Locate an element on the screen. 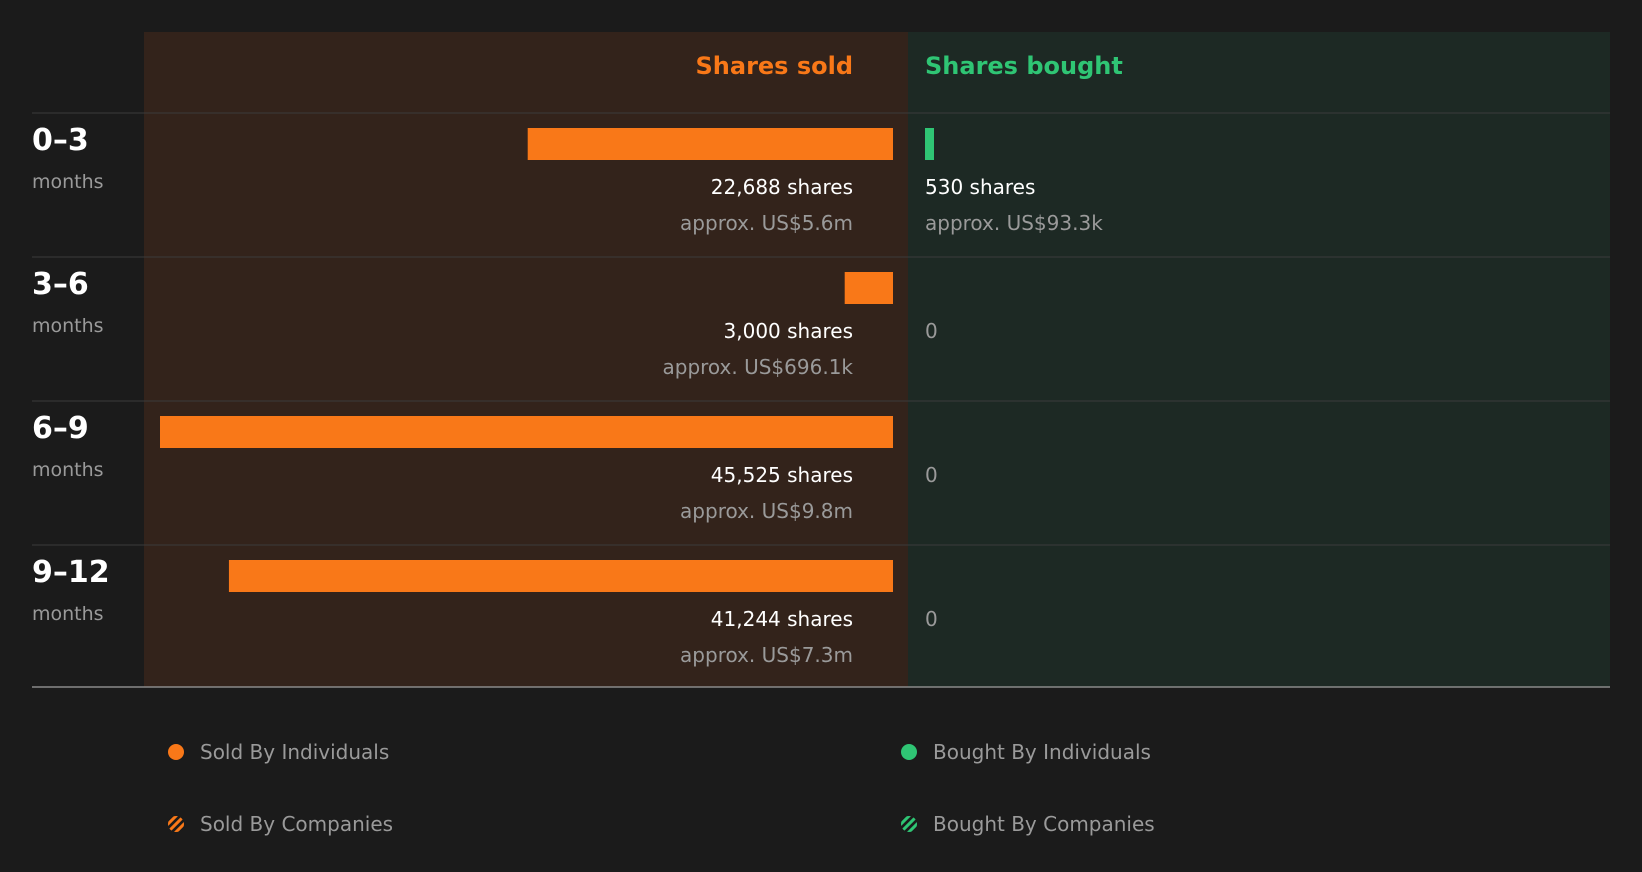 The height and width of the screenshot is (872, 1642). sold-shares-label: 3,000 shares is located at coordinates (788, 331).